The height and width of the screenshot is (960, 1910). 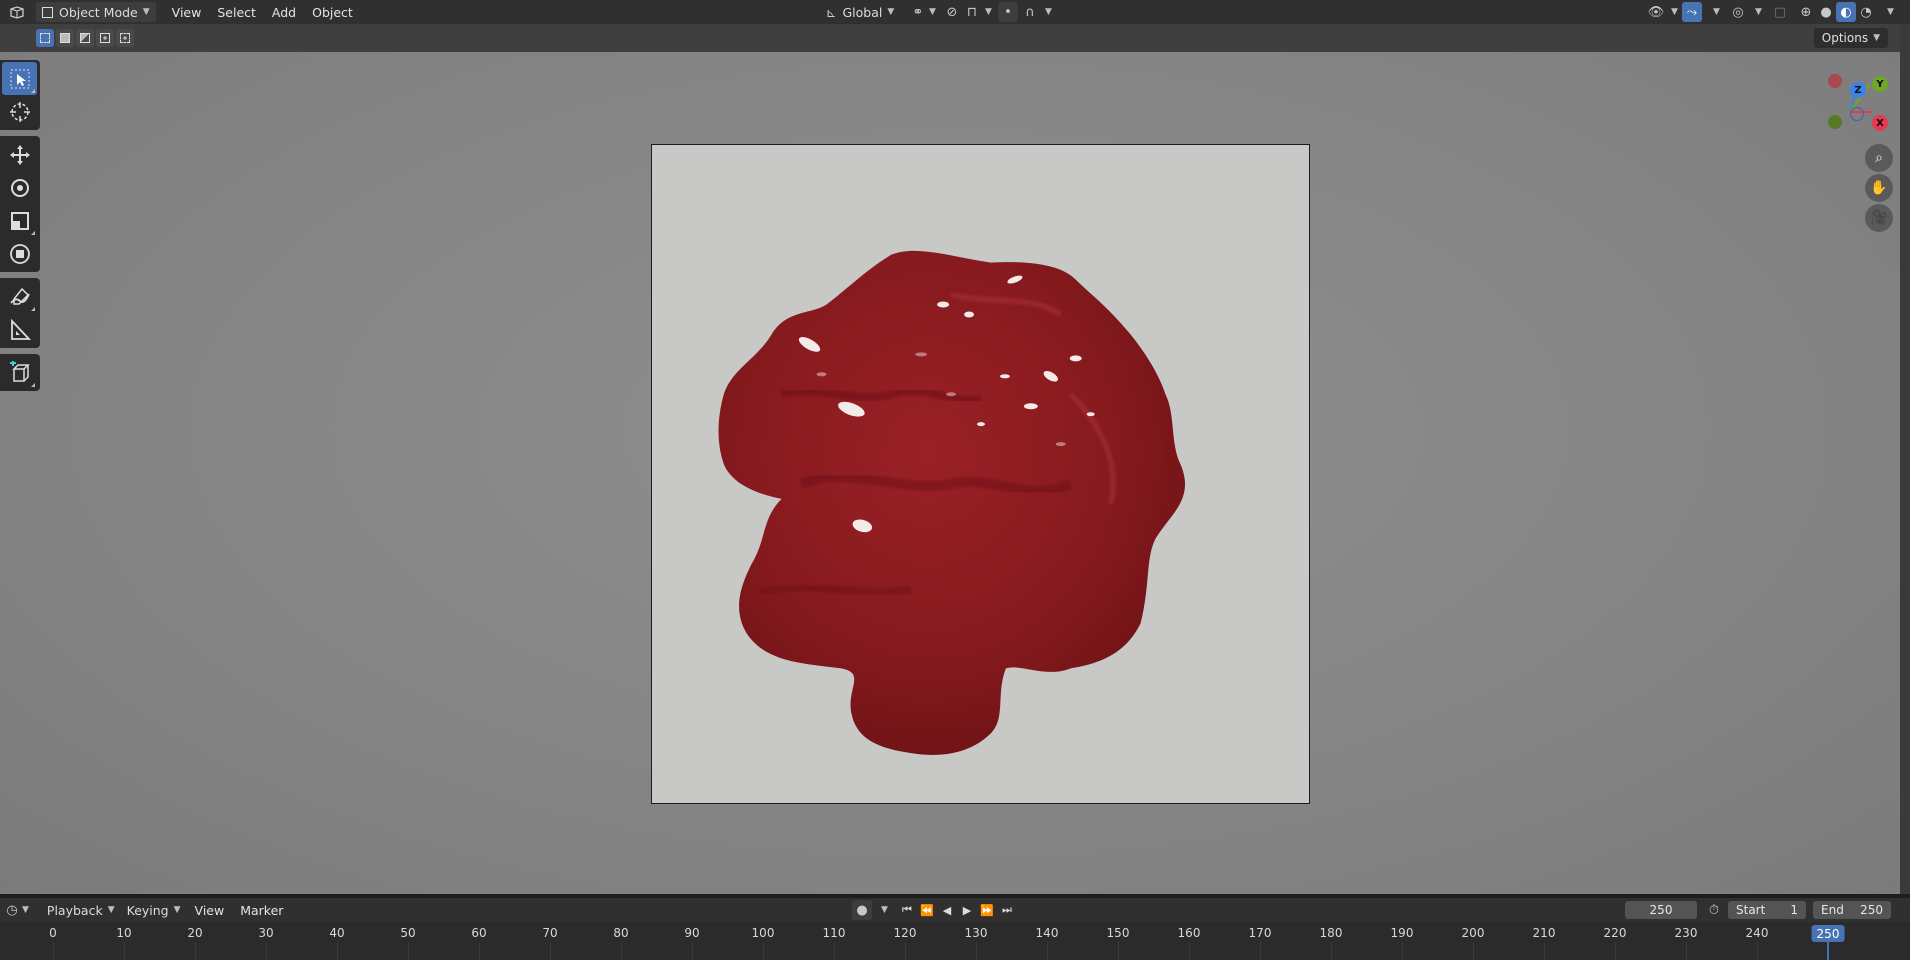 What do you see at coordinates (1757, 933) in the screenshot?
I see `ruler-tick-label: 240` at bounding box center [1757, 933].